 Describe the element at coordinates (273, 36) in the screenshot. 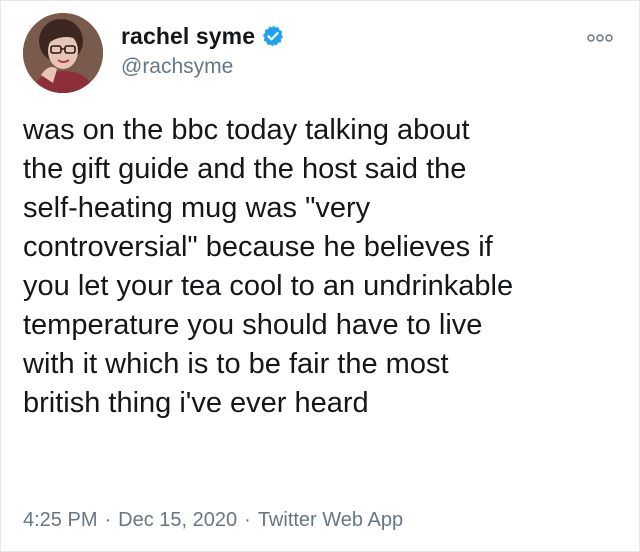

I see `verified-badge-icon` at that location.